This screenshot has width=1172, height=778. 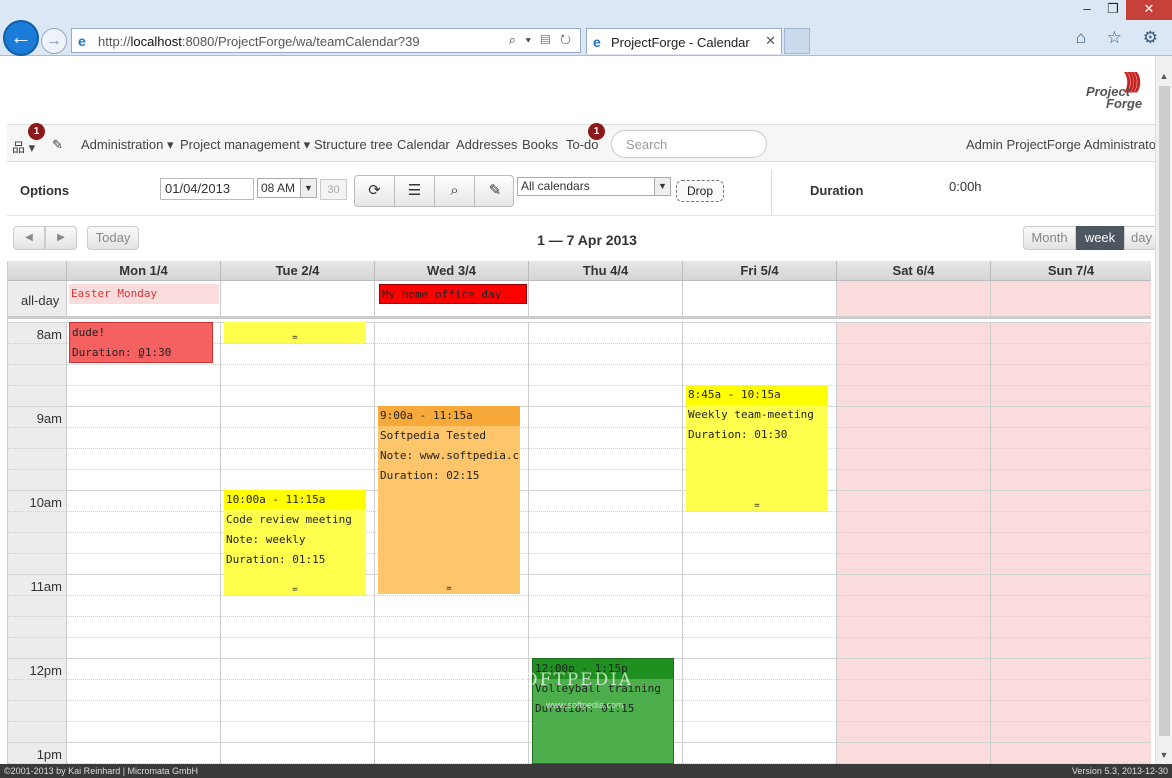 I want to click on chevron-left-icon: ◀, so click(x=29, y=237).